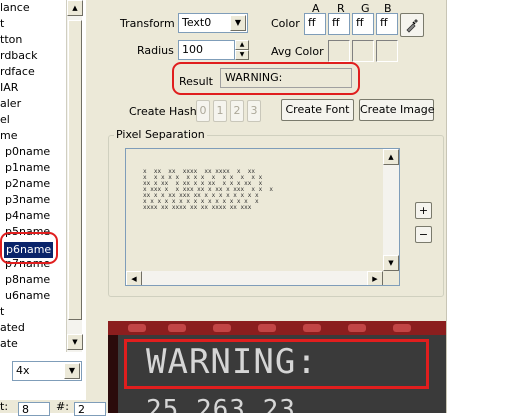 The width and height of the screenshot is (525, 416). What do you see at coordinates (5, 120) in the screenshot?
I see `tree-item-el: el` at bounding box center [5, 120].